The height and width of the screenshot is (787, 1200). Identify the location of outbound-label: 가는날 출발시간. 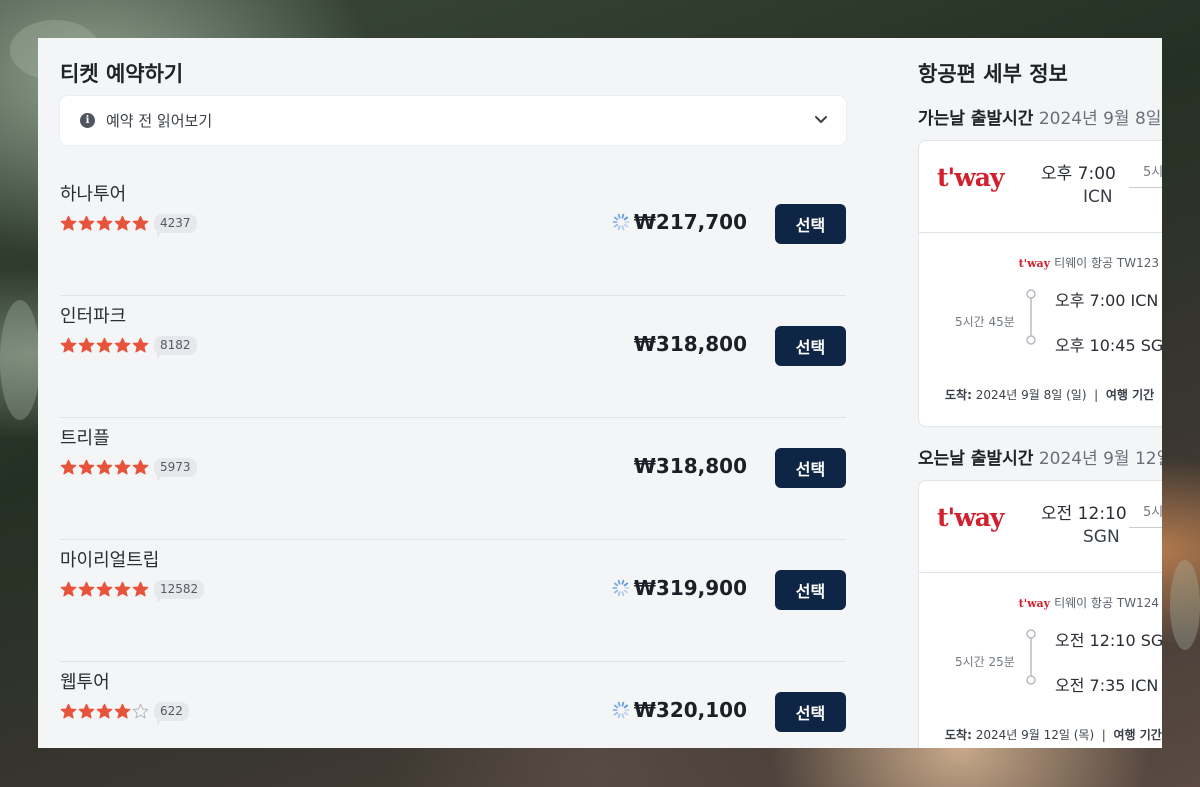
(976, 119).